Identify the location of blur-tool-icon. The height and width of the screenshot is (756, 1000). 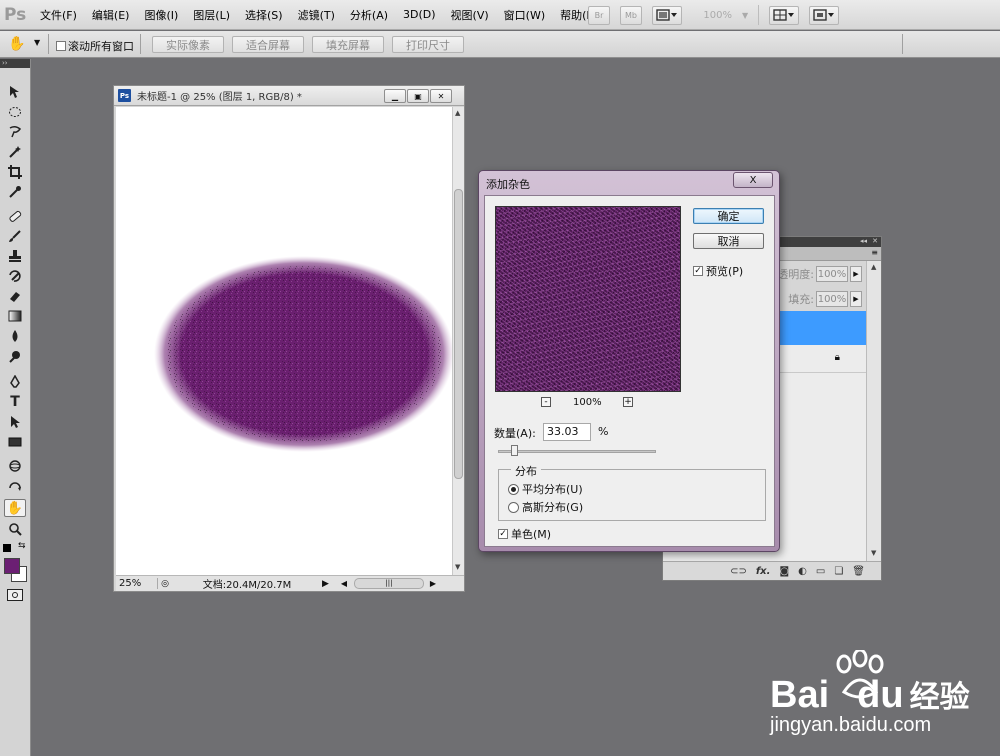
(15, 336).